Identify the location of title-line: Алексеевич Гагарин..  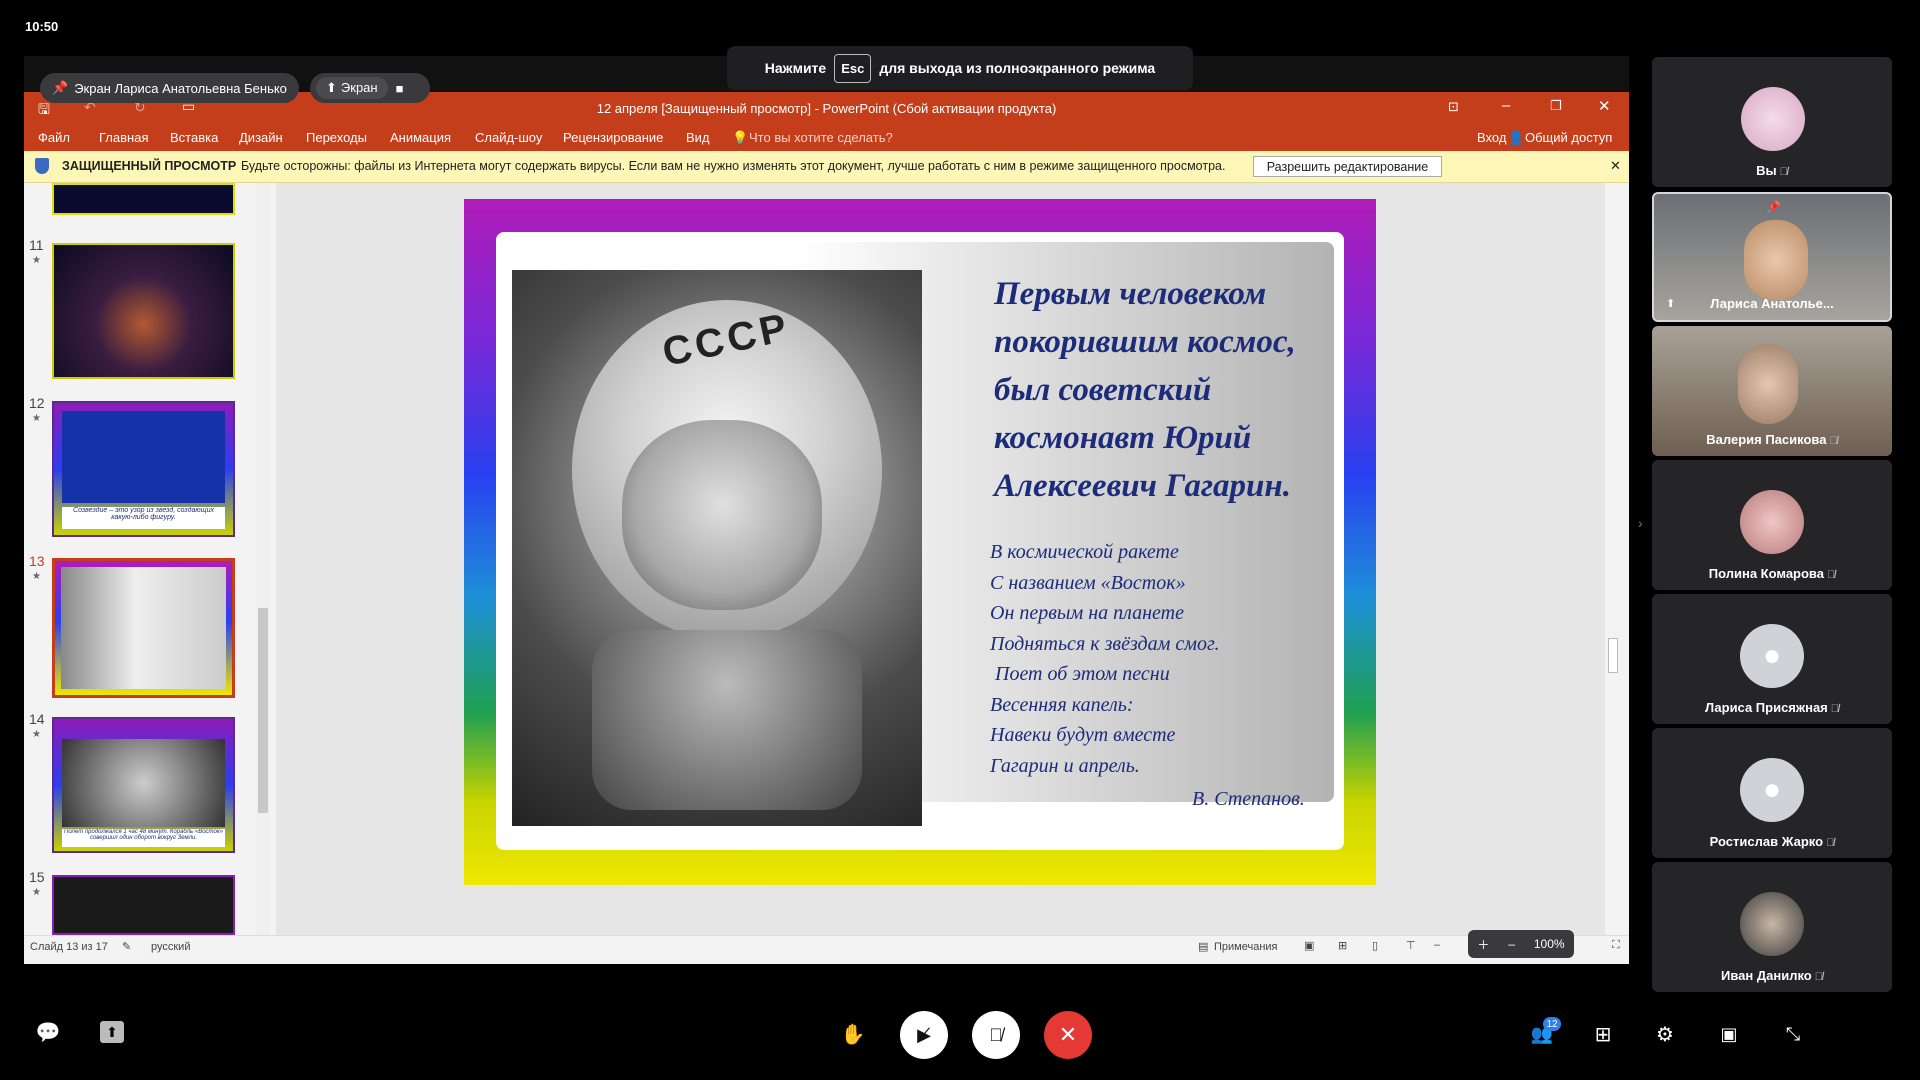
(1142, 486).